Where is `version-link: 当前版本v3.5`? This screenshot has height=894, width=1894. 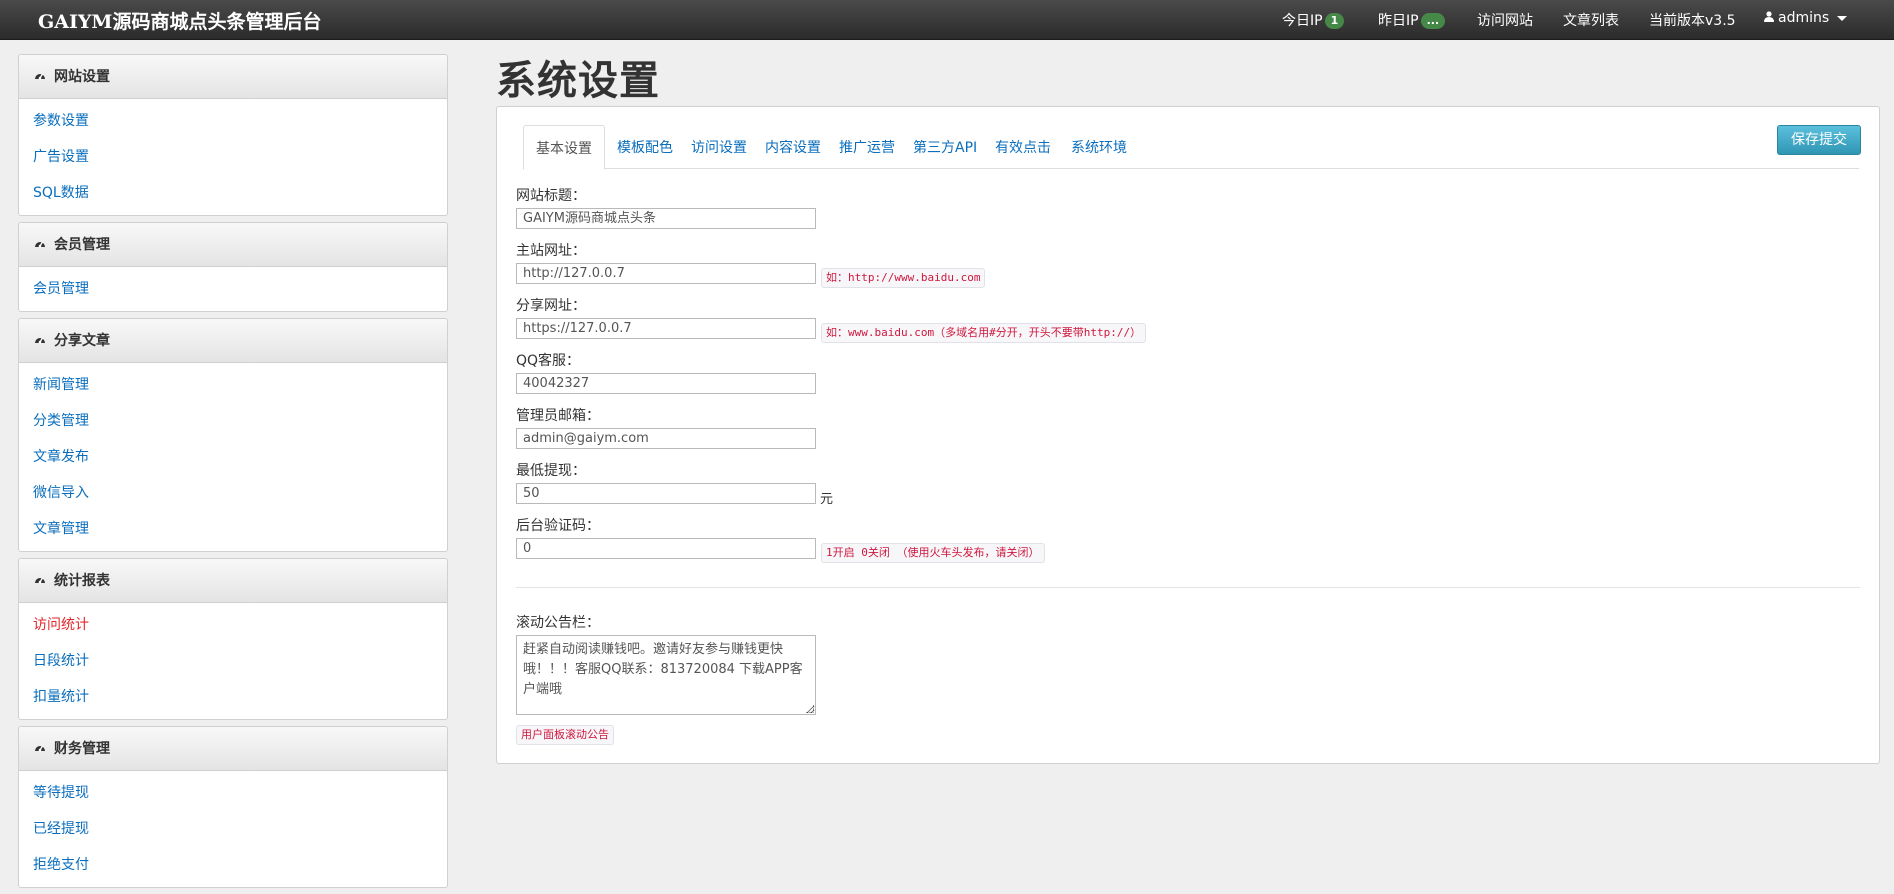 version-link: 当前版本v3.5 is located at coordinates (1692, 20).